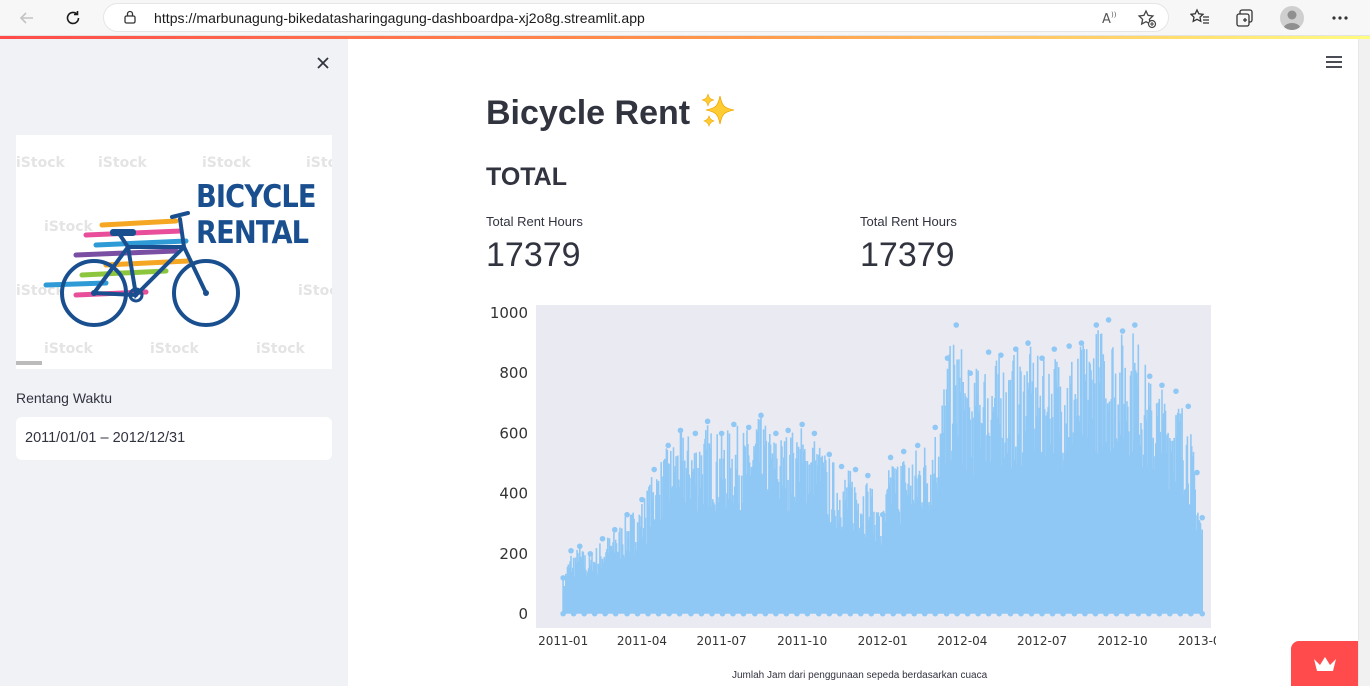 This screenshot has height=691, width=1370. What do you see at coordinates (563, 641) in the screenshot?
I see `x-tick-label: 2011-01` at bounding box center [563, 641].